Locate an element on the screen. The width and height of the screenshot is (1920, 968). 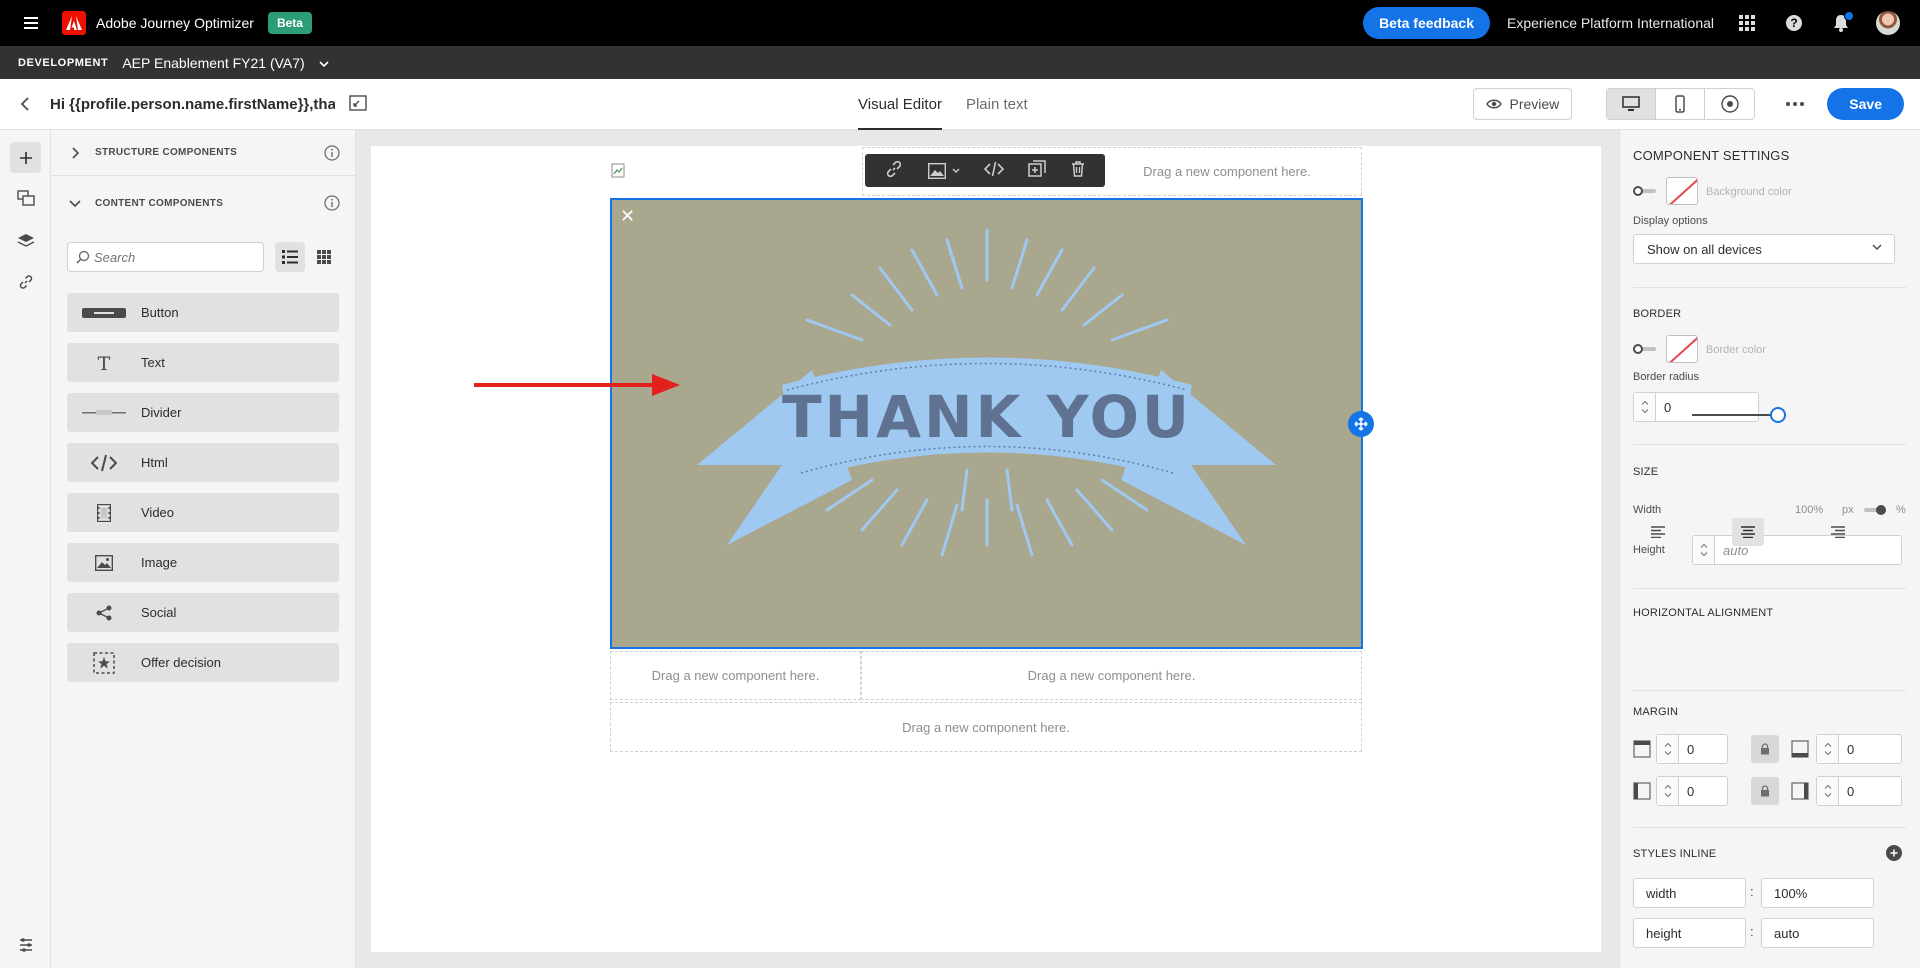
svg-text: T is located at coordinates (104, 363).